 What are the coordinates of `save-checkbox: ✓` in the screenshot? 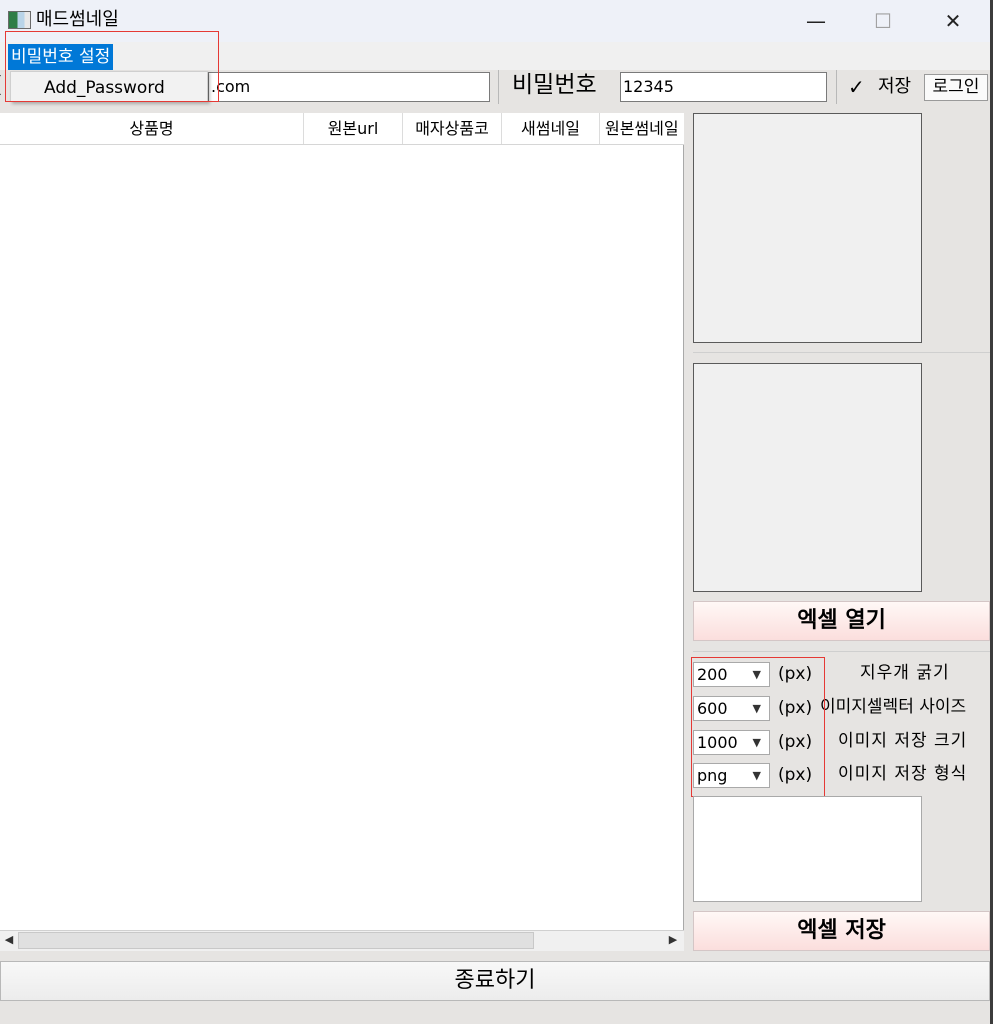 It's located at (858, 87).